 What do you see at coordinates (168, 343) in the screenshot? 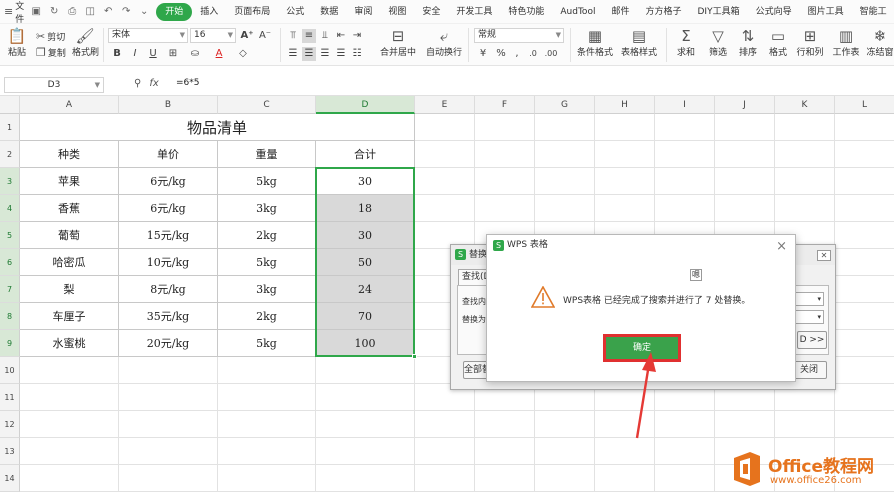
I see `table-cell: 20元/kg` at bounding box center [168, 343].